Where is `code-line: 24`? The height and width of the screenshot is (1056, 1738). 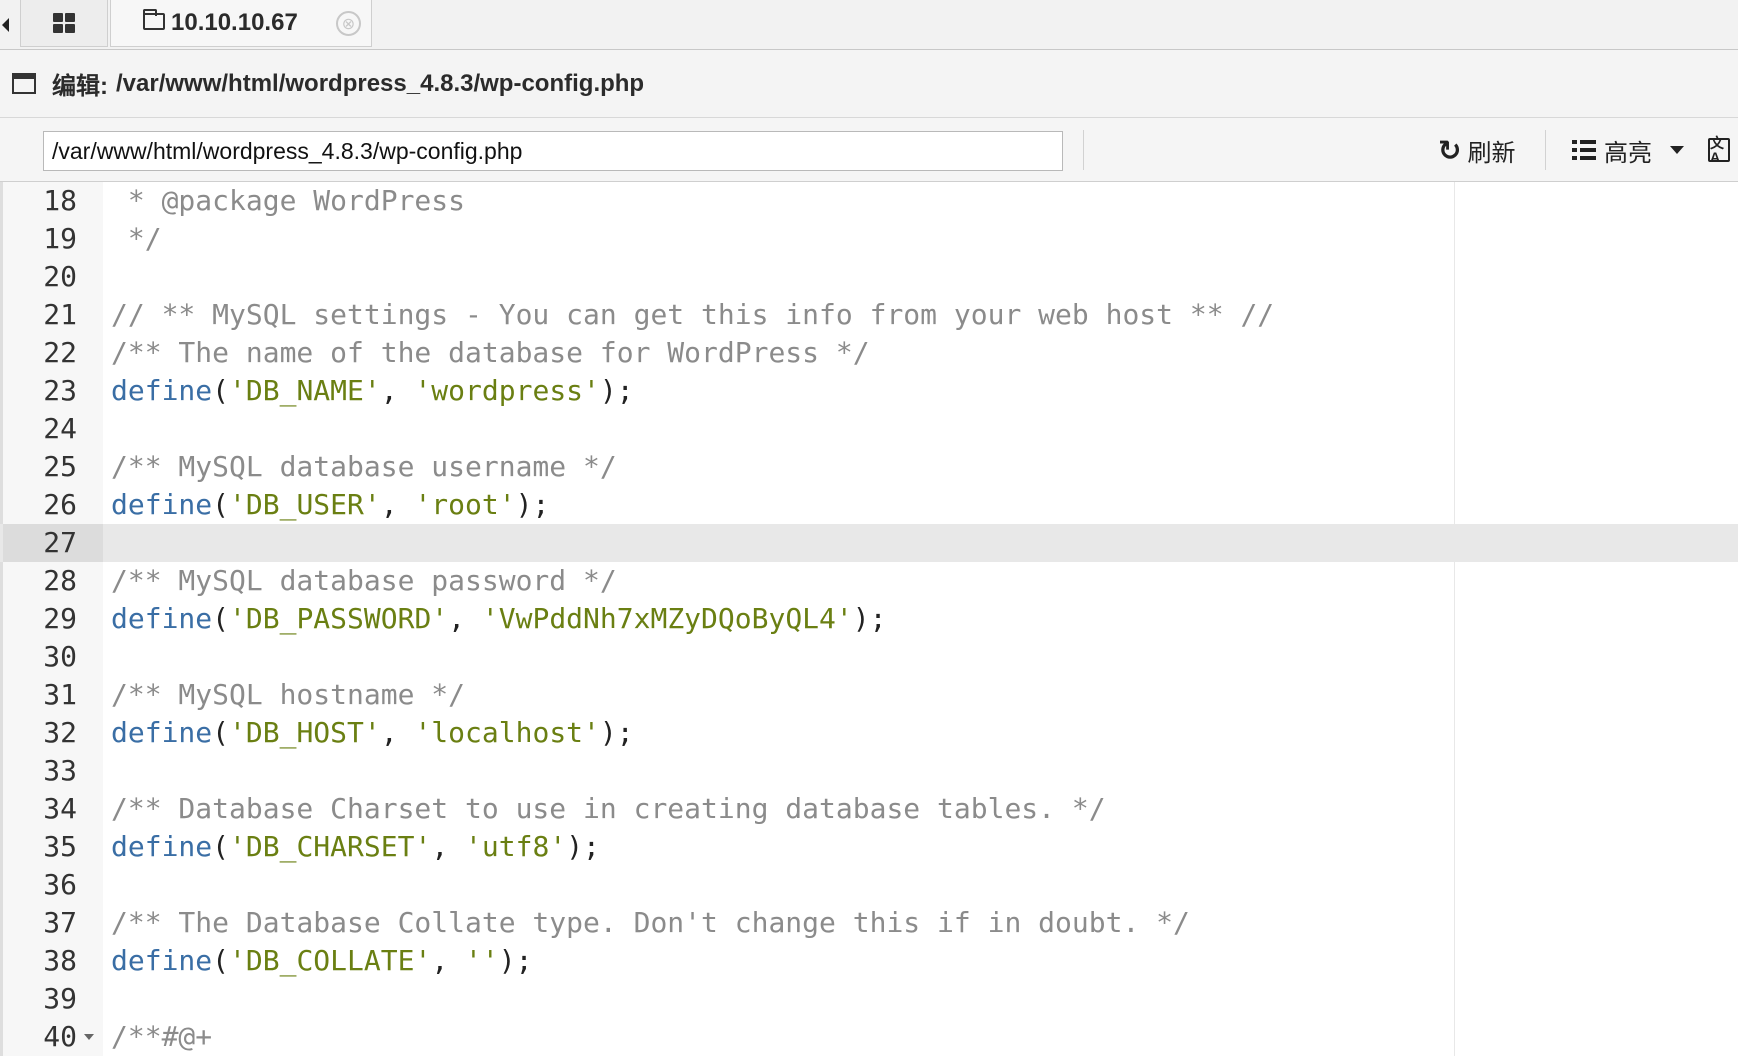 code-line: 24 is located at coordinates (869, 429).